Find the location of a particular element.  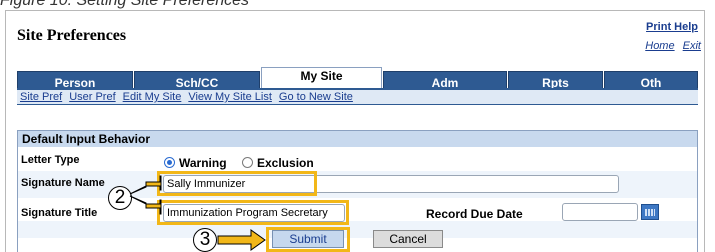

subnav-edit-my-site: Edit My Site is located at coordinates (152, 97).